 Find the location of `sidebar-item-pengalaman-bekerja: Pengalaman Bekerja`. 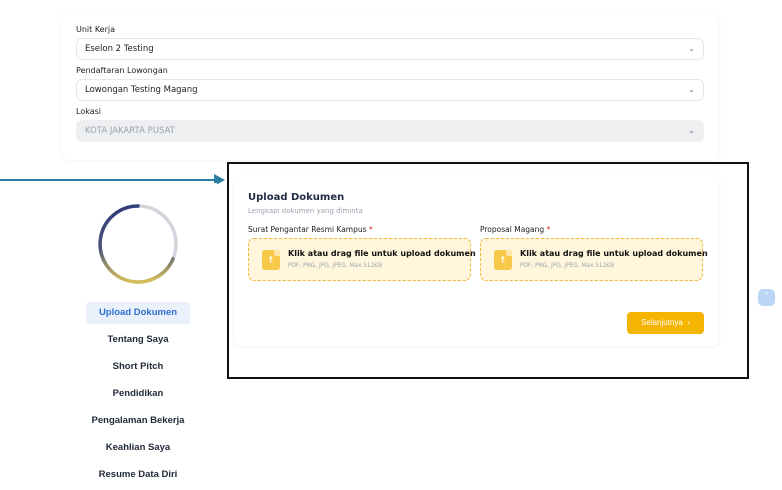

sidebar-item-pengalaman-bekerja: Pengalaman Bekerja is located at coordinates (138, 421).